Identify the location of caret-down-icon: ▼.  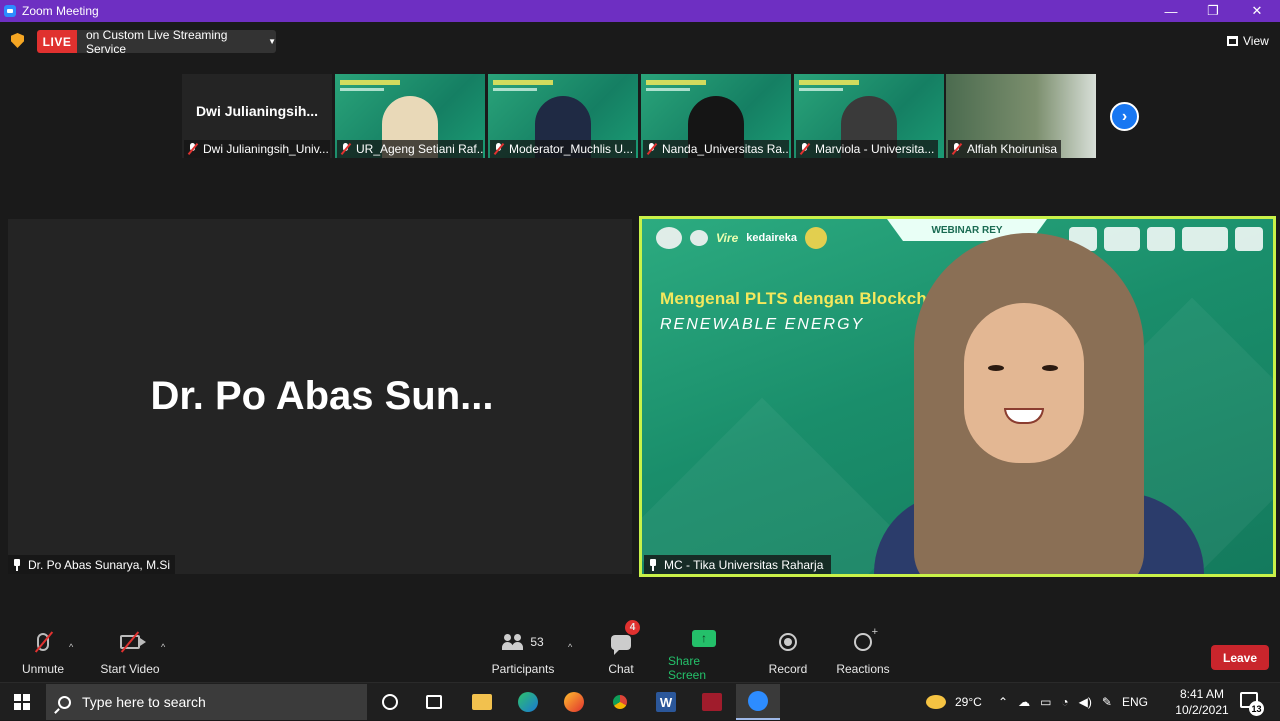
(272, 41).